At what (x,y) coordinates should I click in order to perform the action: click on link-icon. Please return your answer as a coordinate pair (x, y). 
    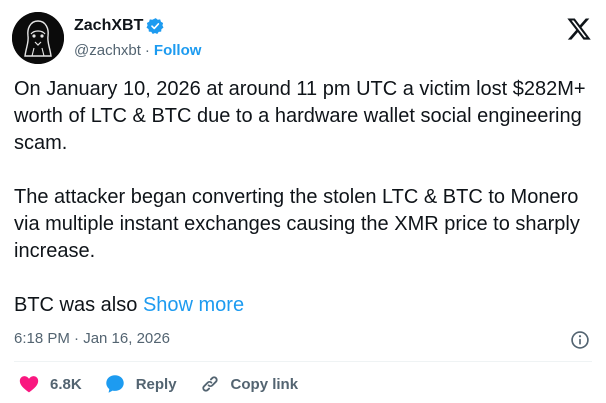
    Looking at the image, I should click on (209, 384).